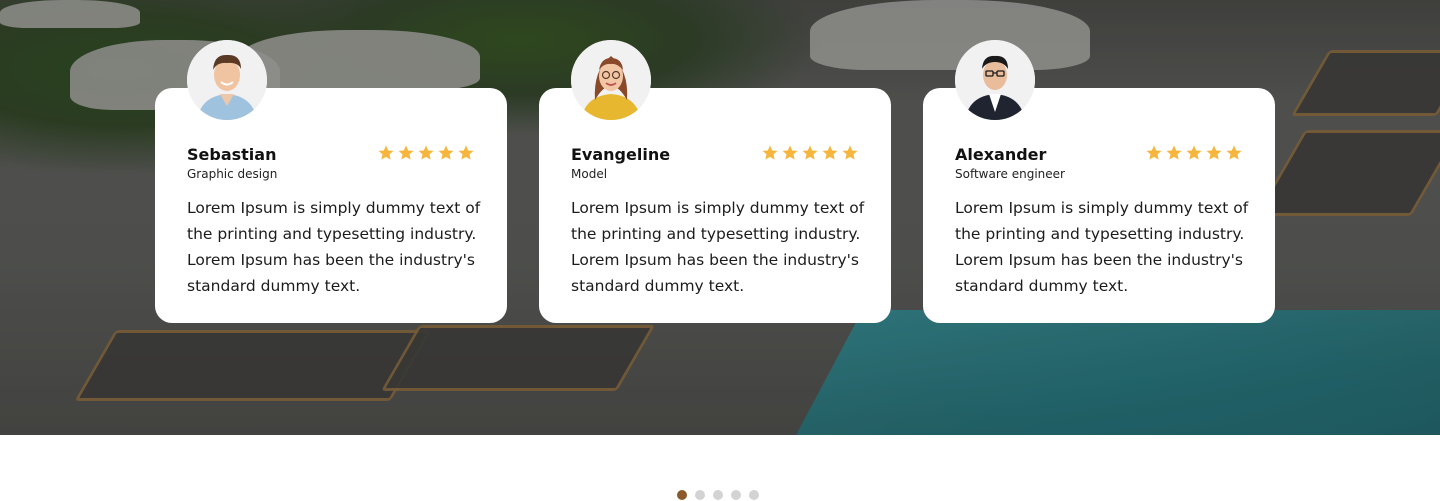 This screenshot has width=1440, height=501. What do you see at coordinates (232, 174) in the screenshot?
I see `reviewer-role: Graphic design` at bounding box center [232, 174].